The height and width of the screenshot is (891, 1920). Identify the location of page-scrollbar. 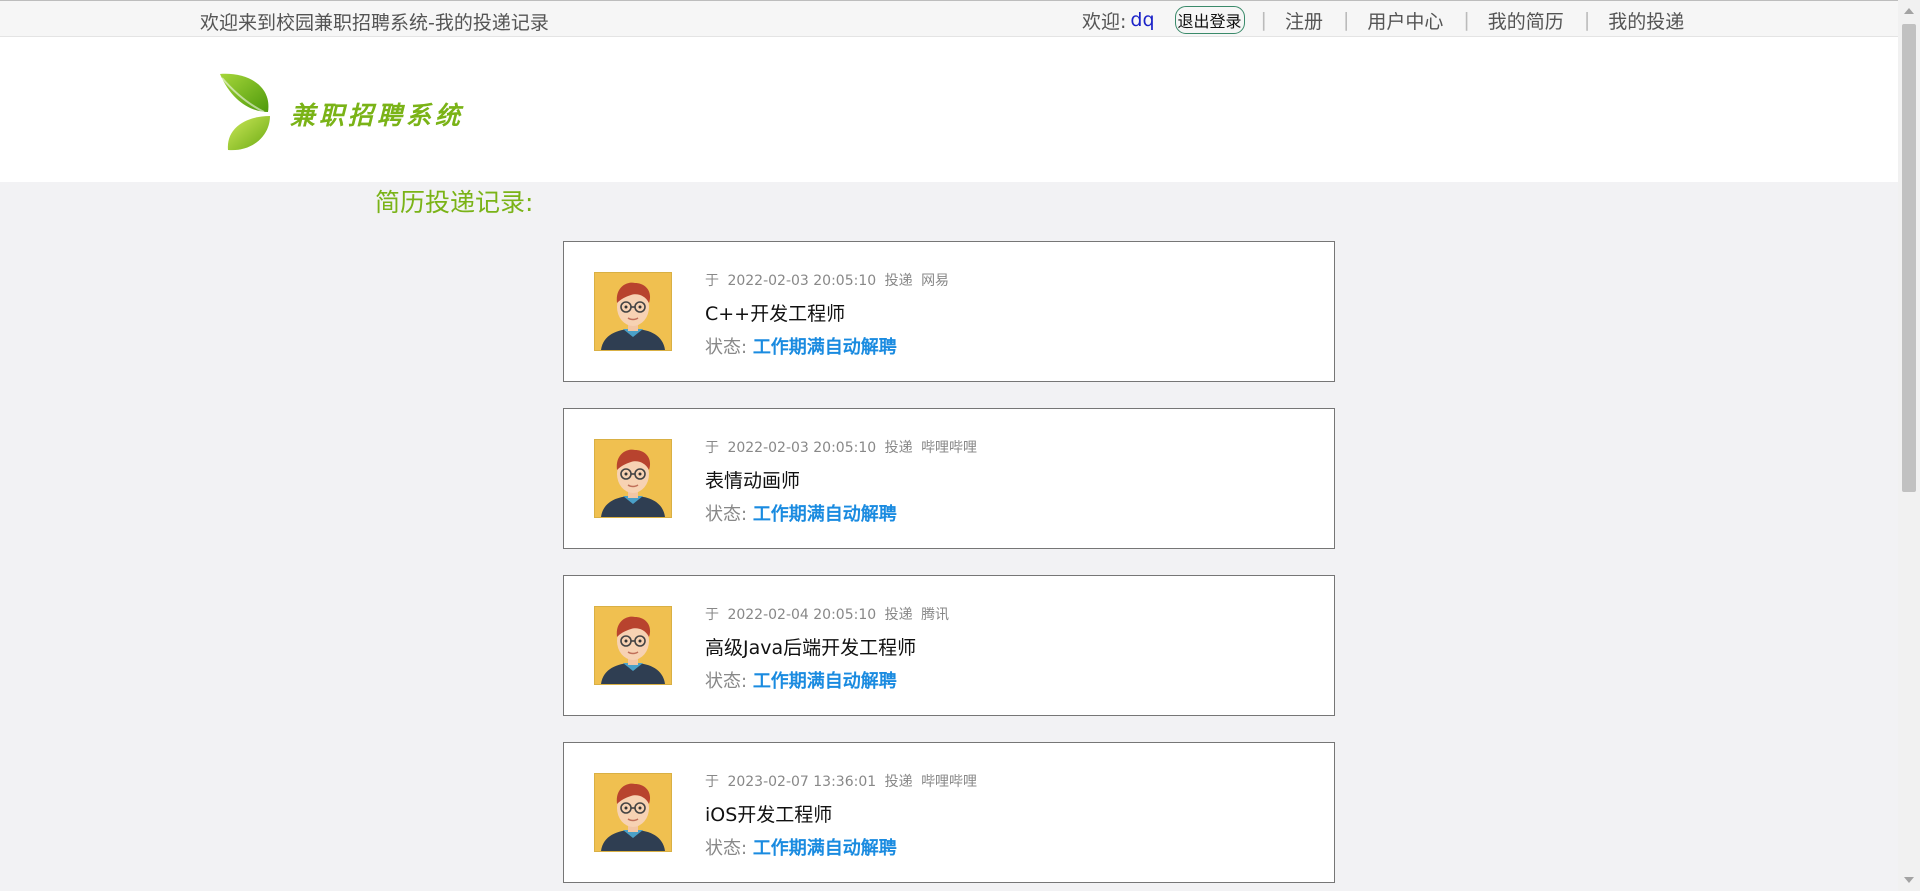
(1909, 445).